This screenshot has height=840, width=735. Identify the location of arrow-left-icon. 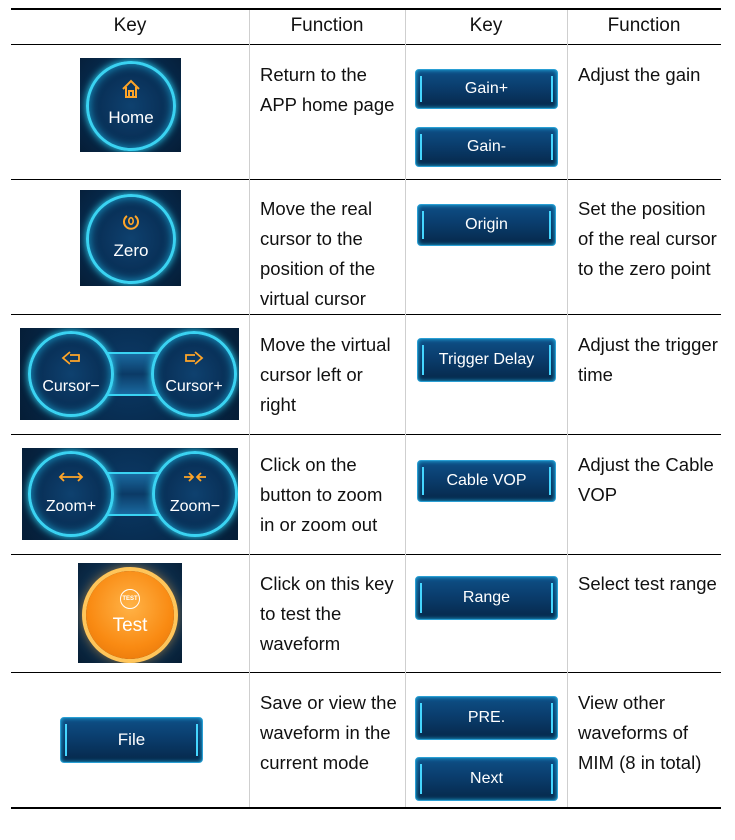
(71, 360).